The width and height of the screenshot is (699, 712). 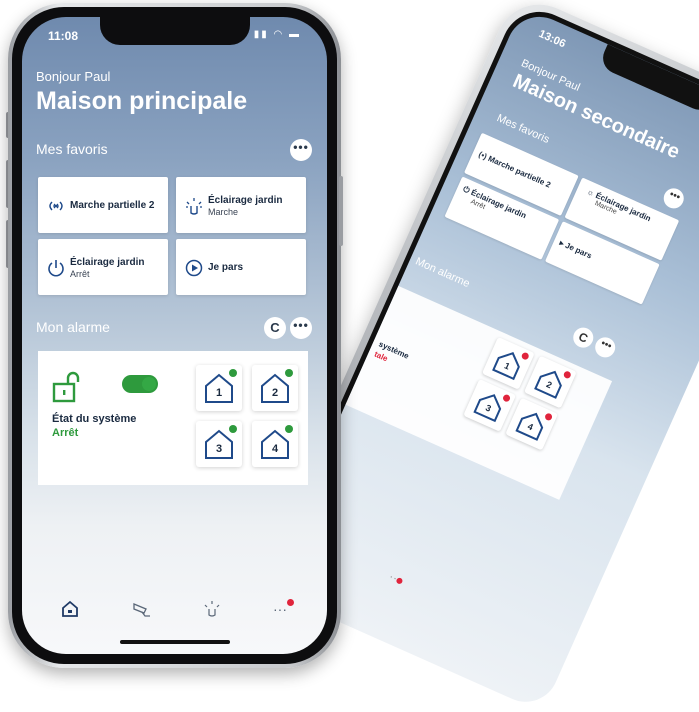 I want to click on tab-camera, so click(x=142, y=609).